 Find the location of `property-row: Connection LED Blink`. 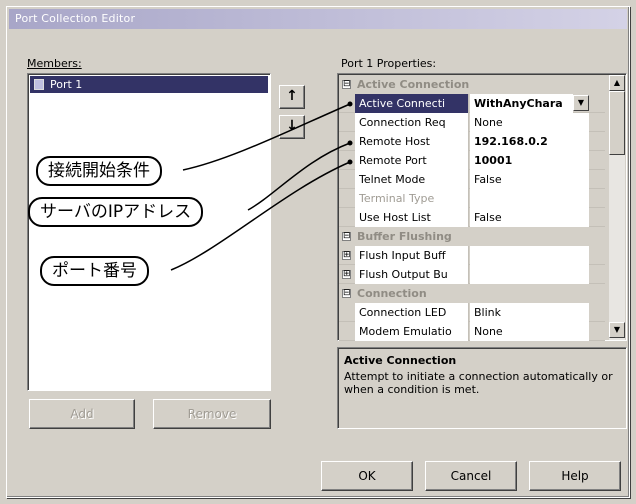

property-row: Connection LED Blink is located at coordinates (472, 312).